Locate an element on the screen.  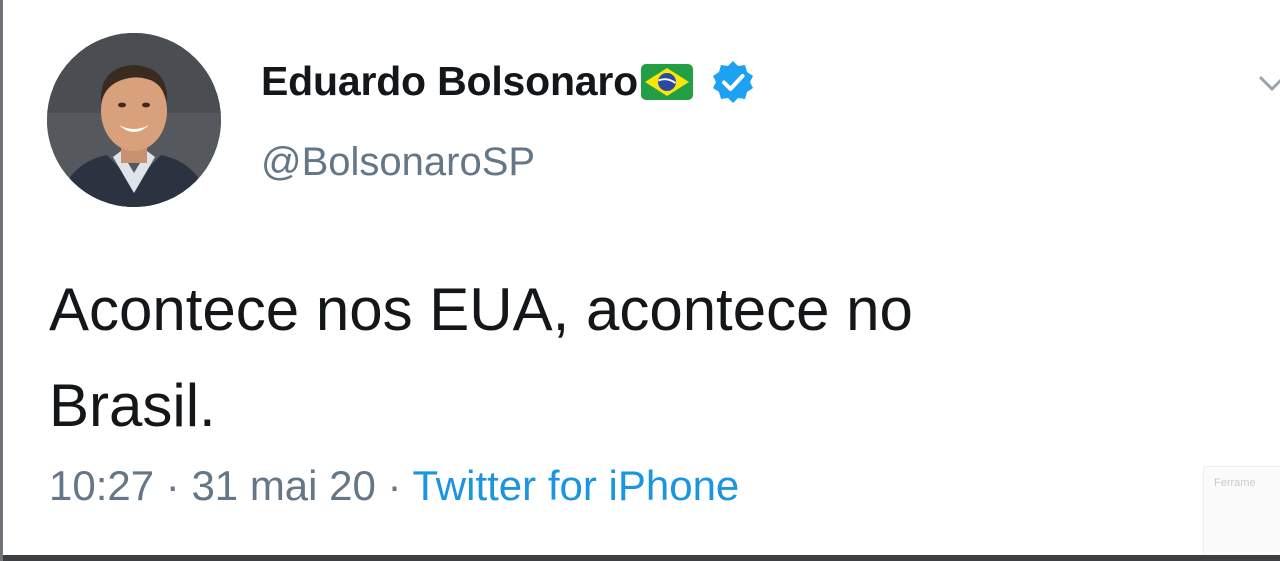
chevron-down-icon is located at coordinates (1267, 83).